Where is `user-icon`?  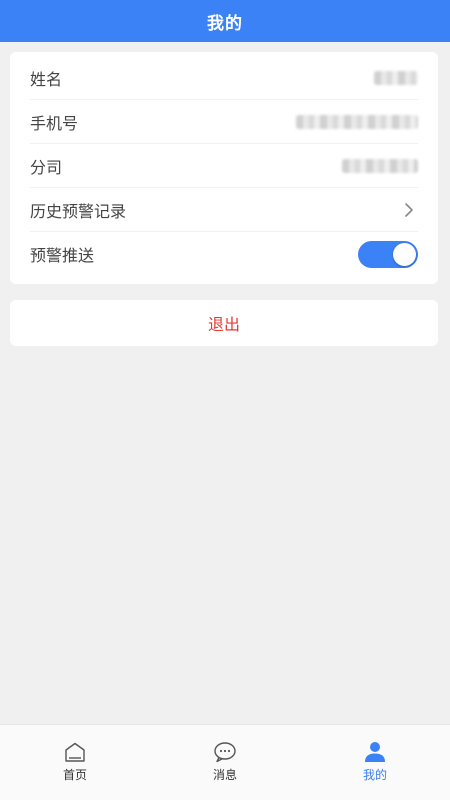
user-icon is located at coordinates (375, 752).